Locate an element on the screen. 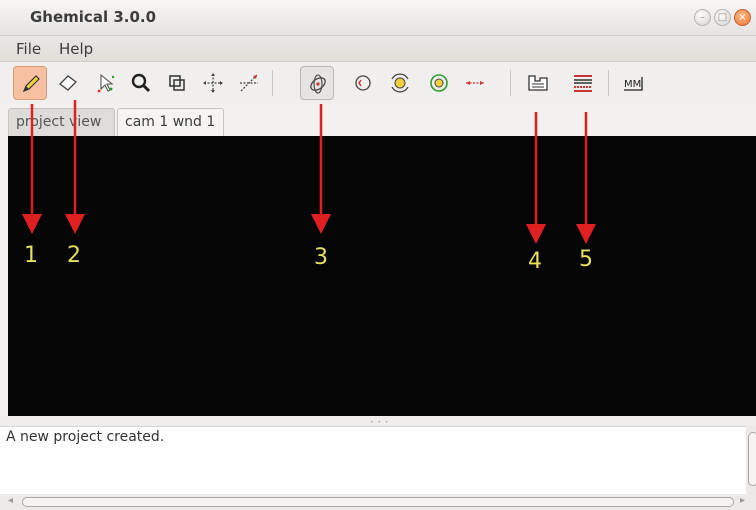  orbit-z-icon is located at coordinates (363, 83).